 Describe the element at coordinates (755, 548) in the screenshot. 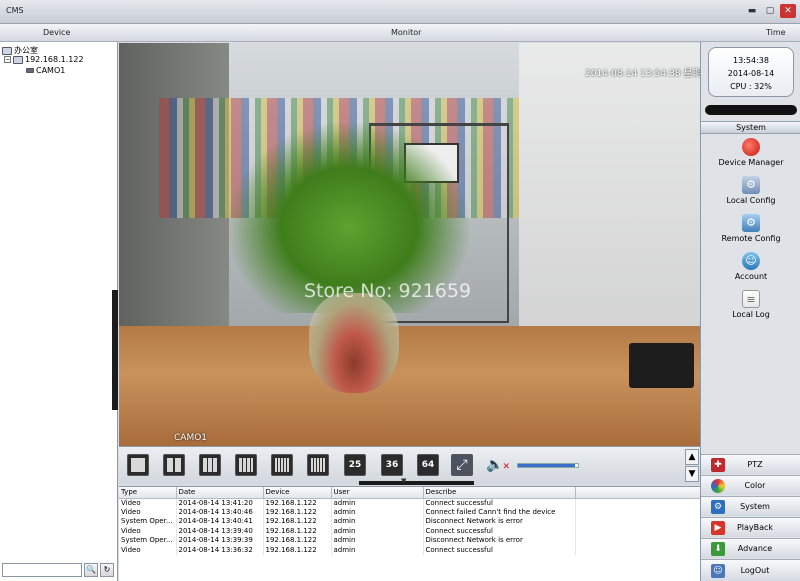

I see `advance-label: Advance` at that location.